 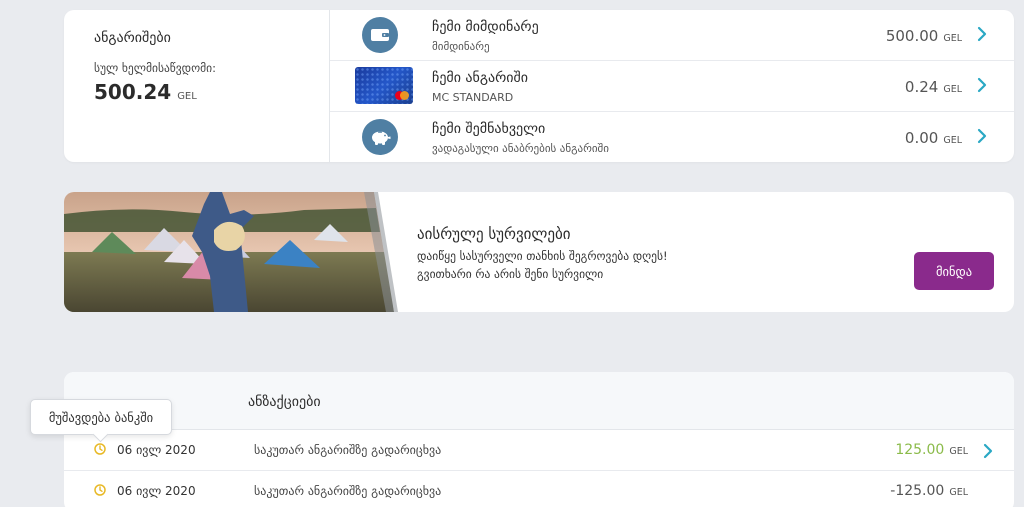 I want to click on wallet-icon, so click(x=380, y=35).